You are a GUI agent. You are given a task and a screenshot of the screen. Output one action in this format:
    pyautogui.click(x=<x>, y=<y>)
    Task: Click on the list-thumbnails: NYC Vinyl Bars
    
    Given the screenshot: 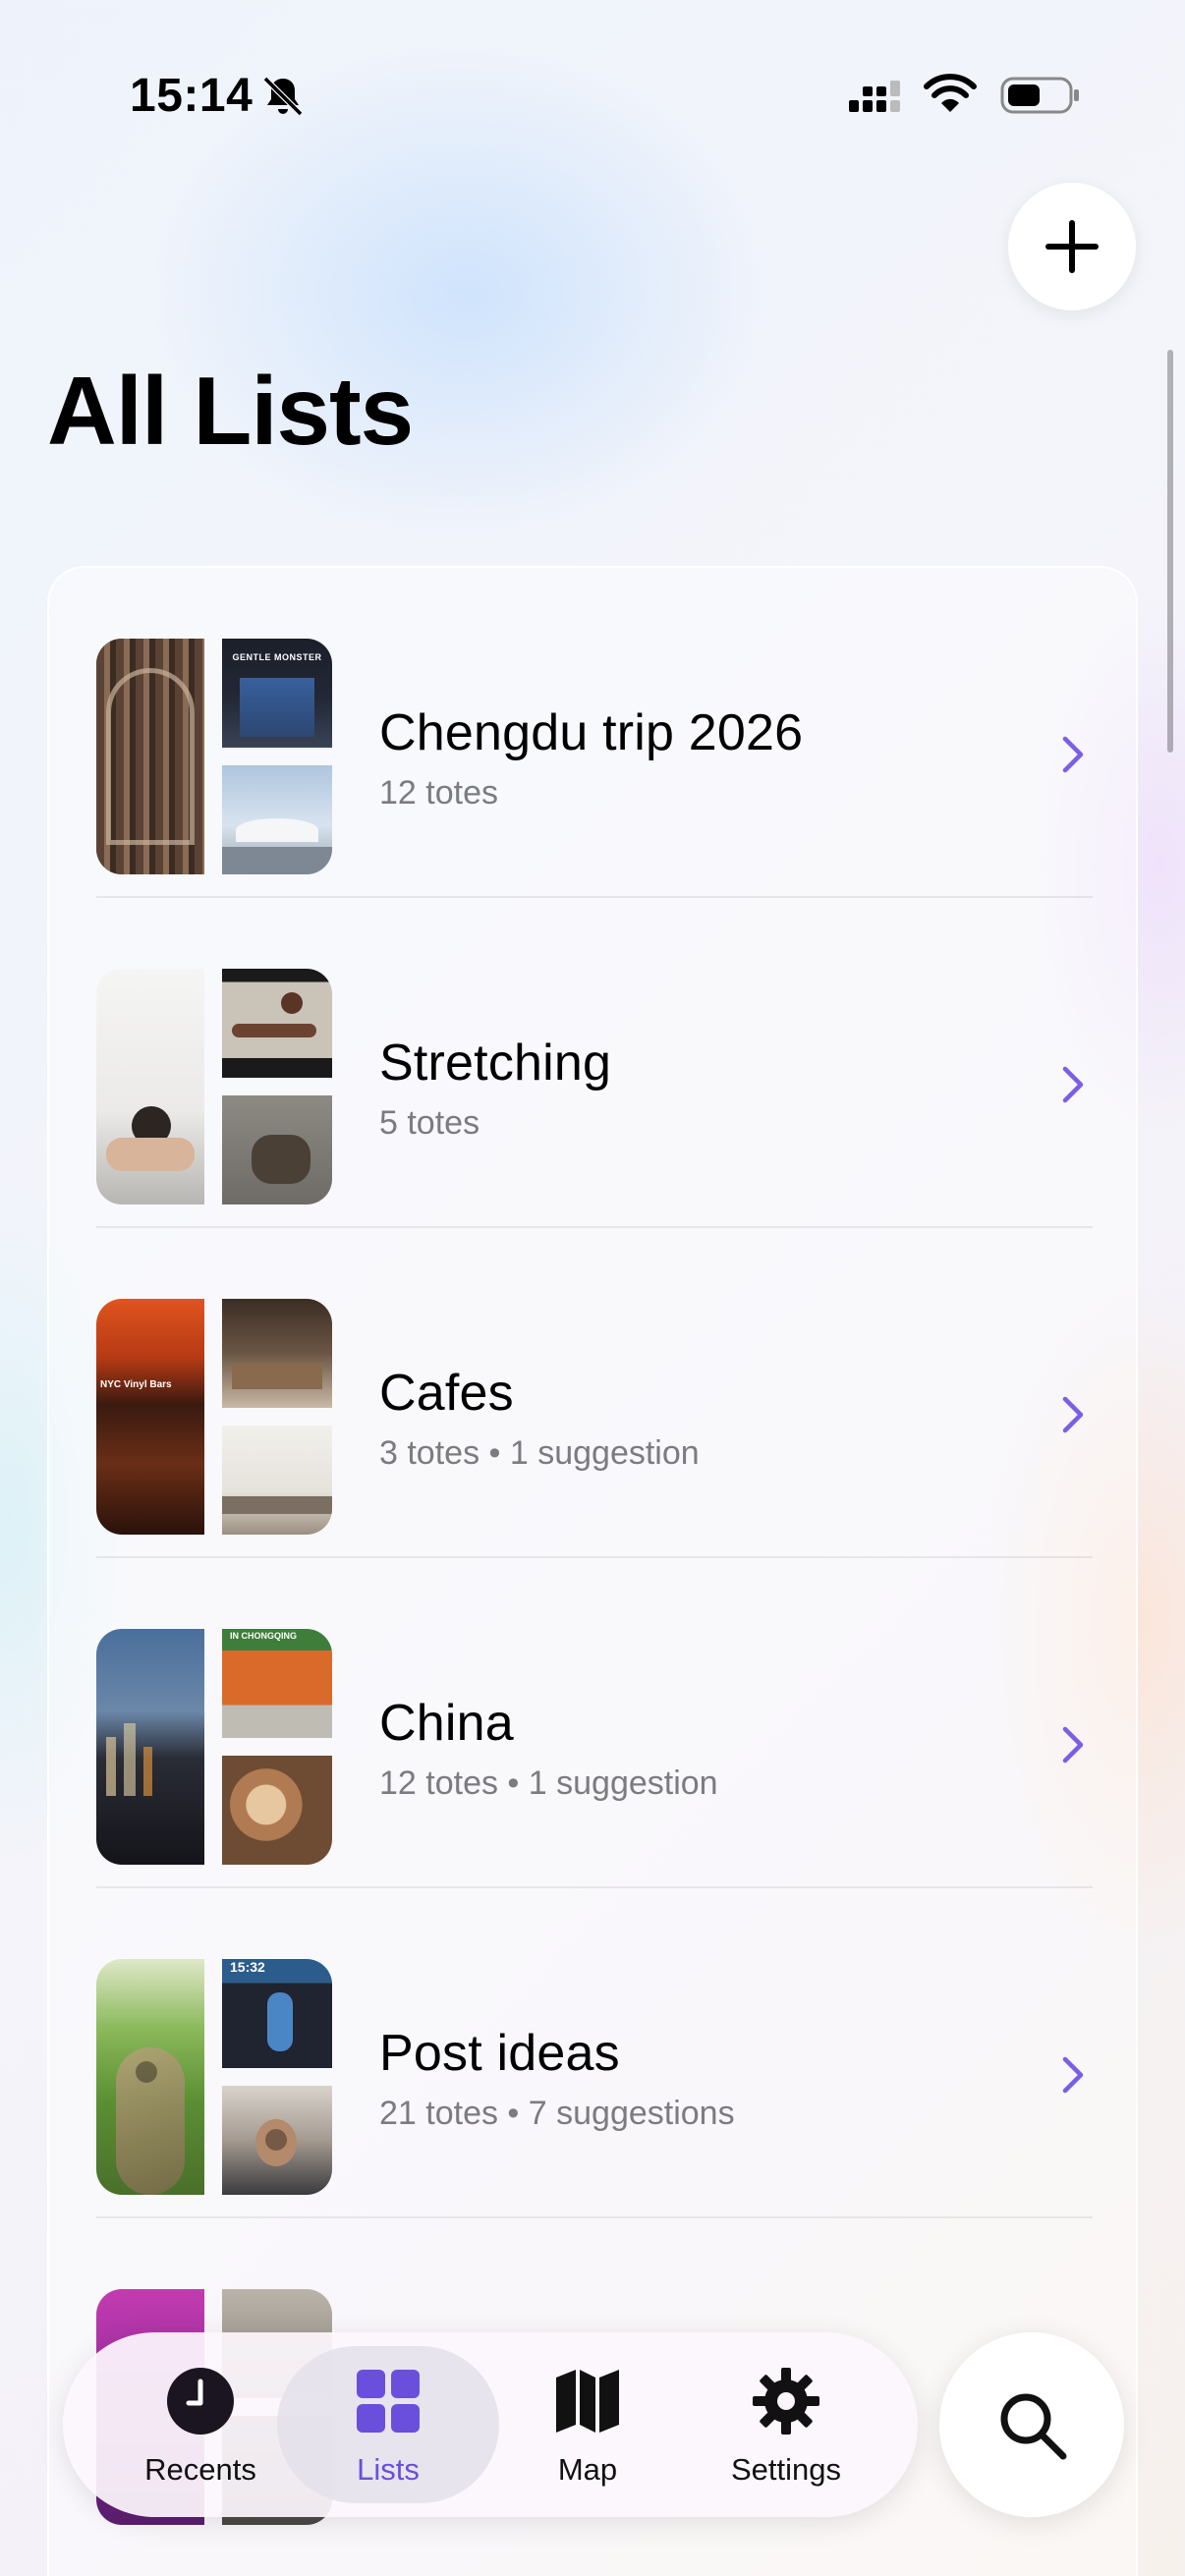 What is the action you would take?
    pyautogui.click(x=214, y=1417)
    